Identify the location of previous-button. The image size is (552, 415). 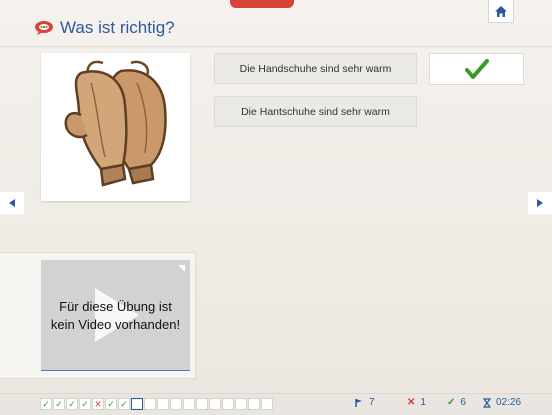
(12, 203).